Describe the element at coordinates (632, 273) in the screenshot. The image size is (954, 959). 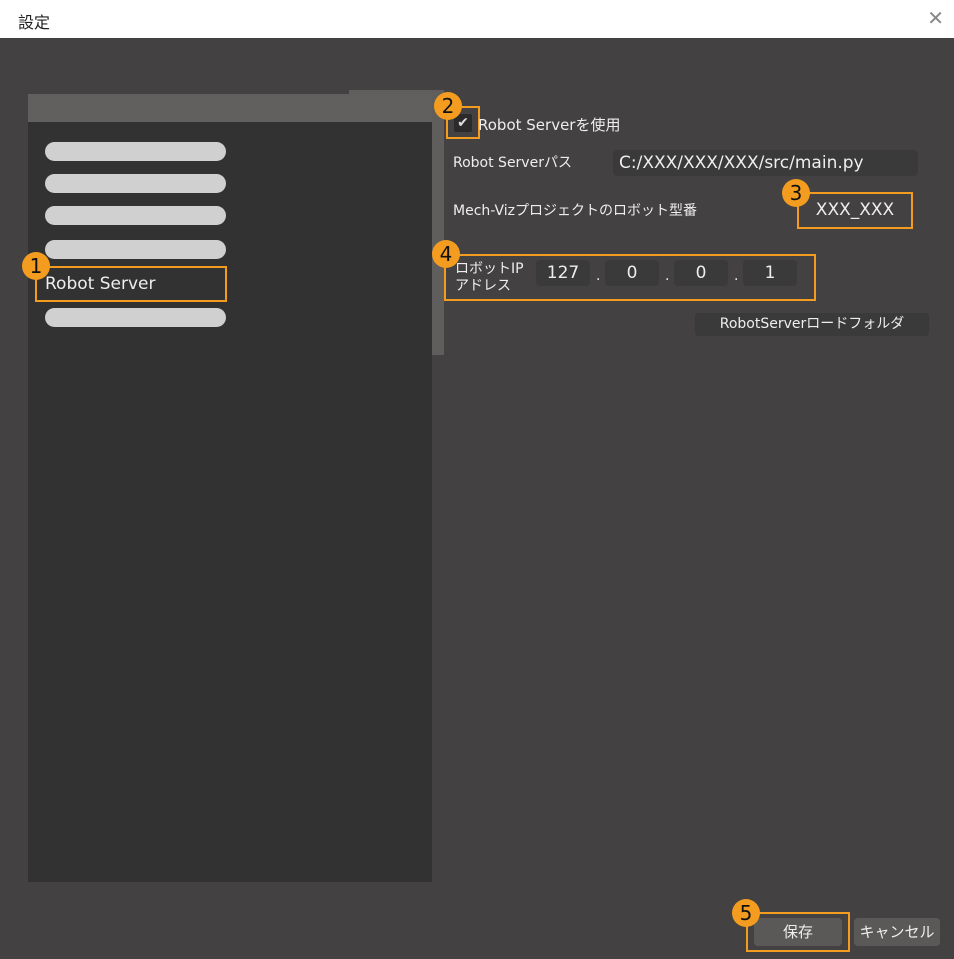
I see `ip-octet-2: 0` at that location.